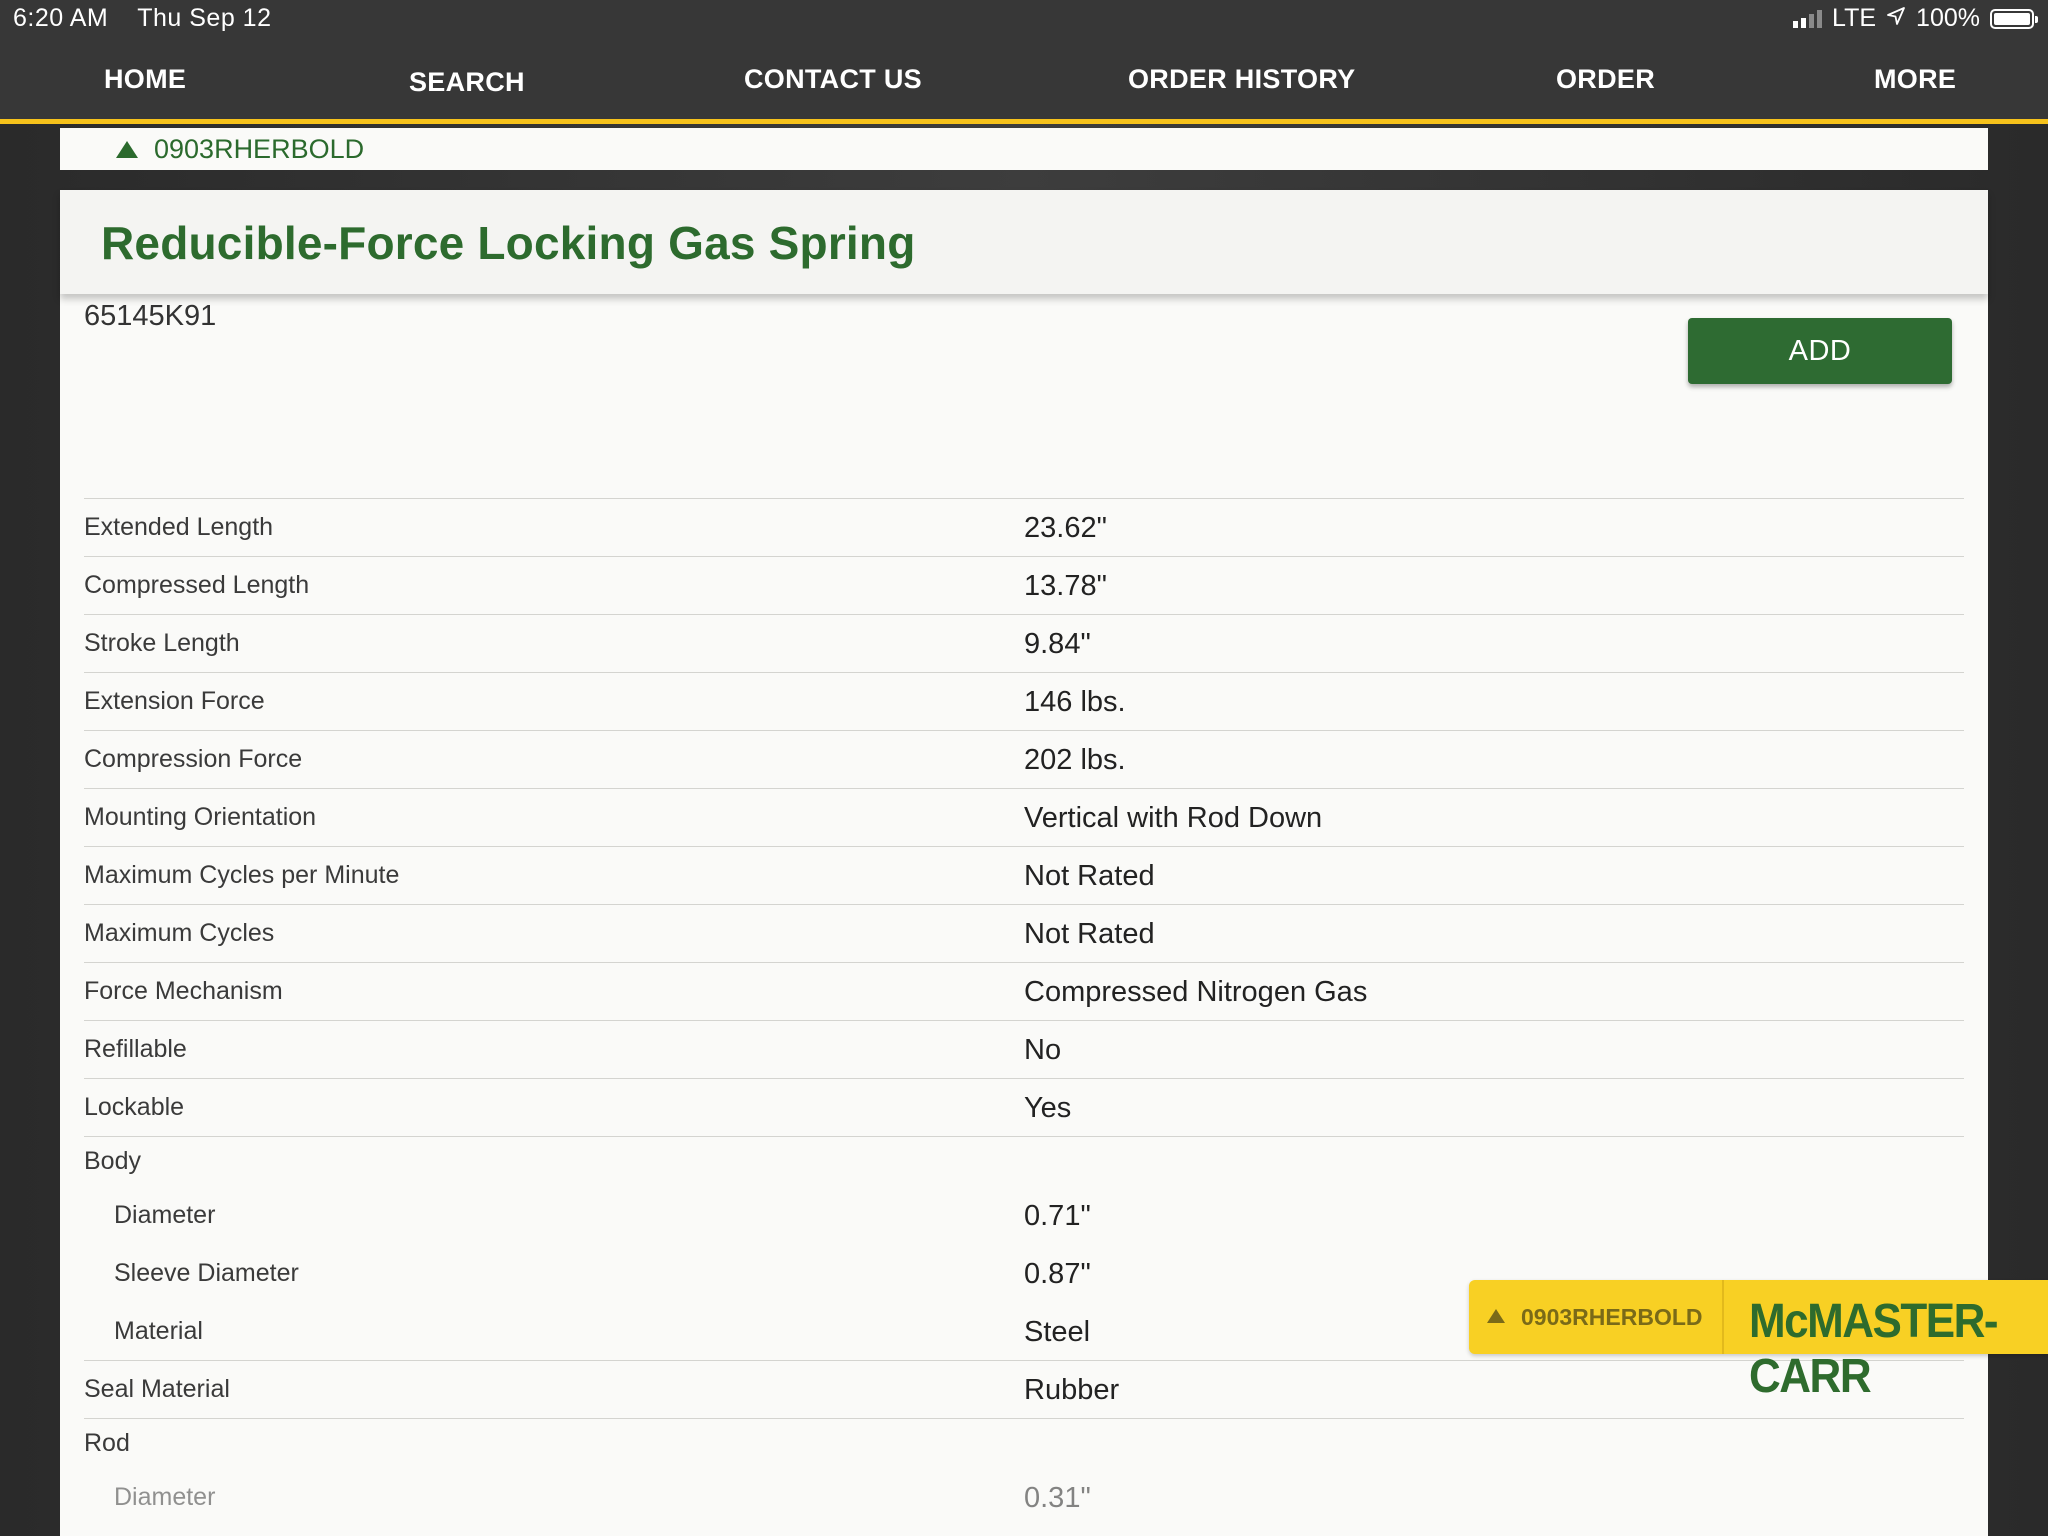 Image resolution: width=2048 pixels, height=1536 pixels. Describe the element at coordinates (179, 933) in the screenshot. I see `spec-label: Maximum Cycles` at that location.